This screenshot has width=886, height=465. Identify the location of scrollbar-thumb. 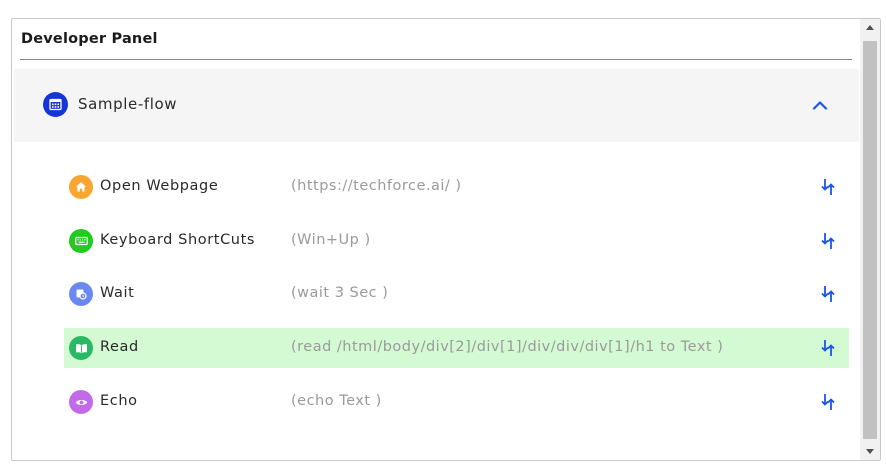
(870, 240).